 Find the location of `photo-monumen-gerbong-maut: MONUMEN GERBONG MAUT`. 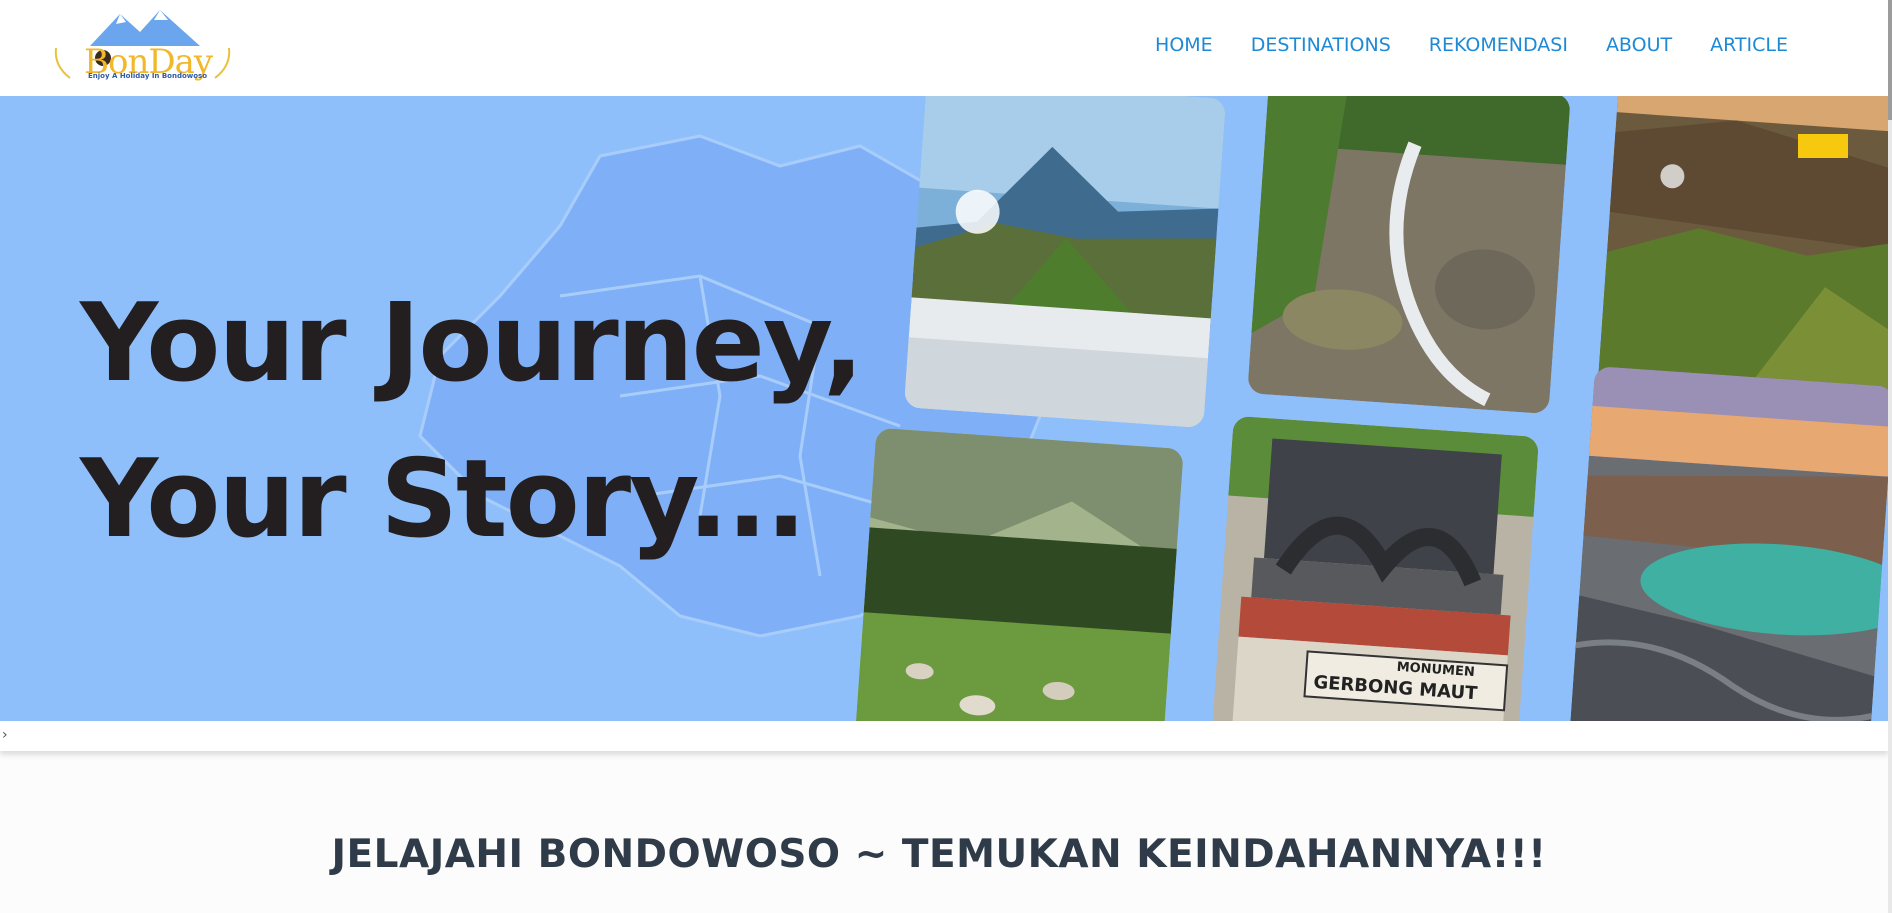

photo-monumen-gerbong-maut: MONUMEN GERBONG MAUT is located at coordinates (1375, 568).